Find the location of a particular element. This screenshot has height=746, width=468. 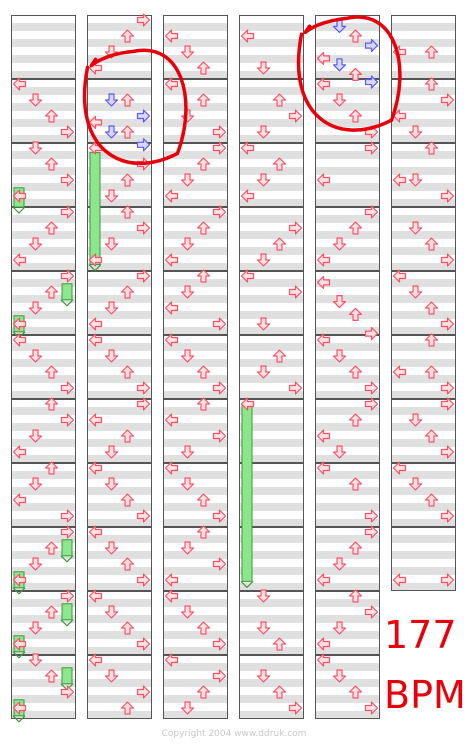

bpm-unit: BPM is located at coordinates (425, 695).